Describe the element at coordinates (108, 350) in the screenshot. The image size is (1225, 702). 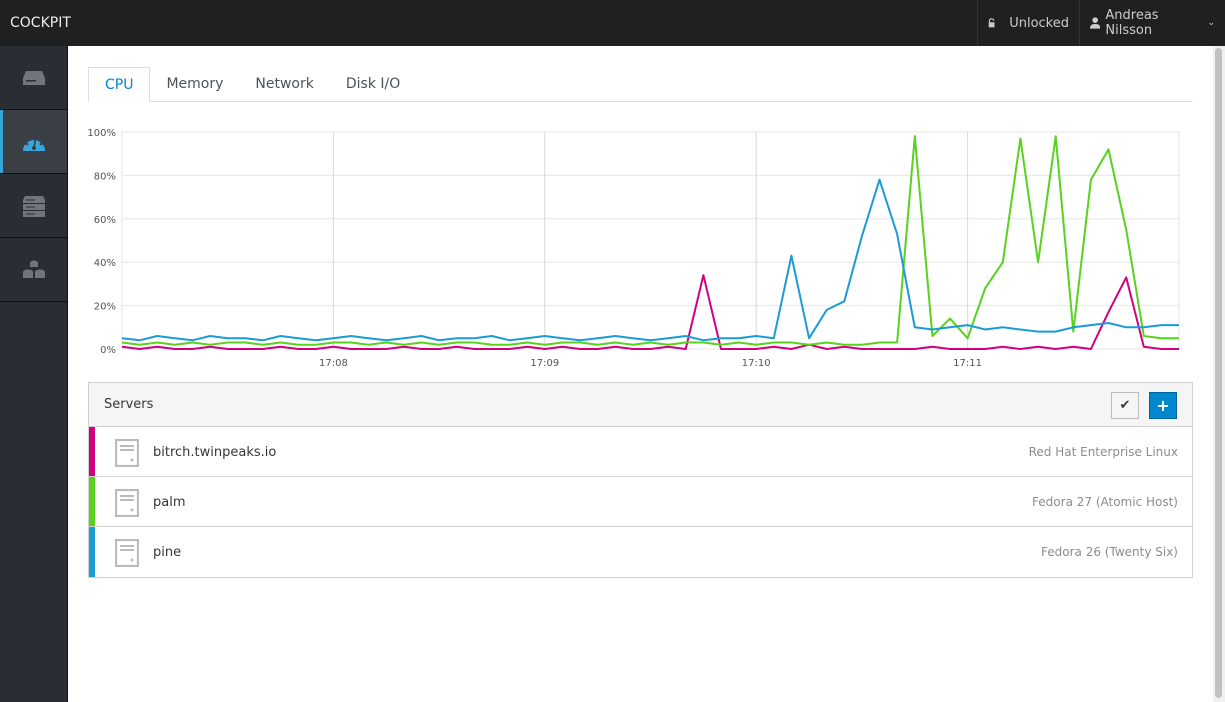
I see `y-tick-label: 0%` at that location.